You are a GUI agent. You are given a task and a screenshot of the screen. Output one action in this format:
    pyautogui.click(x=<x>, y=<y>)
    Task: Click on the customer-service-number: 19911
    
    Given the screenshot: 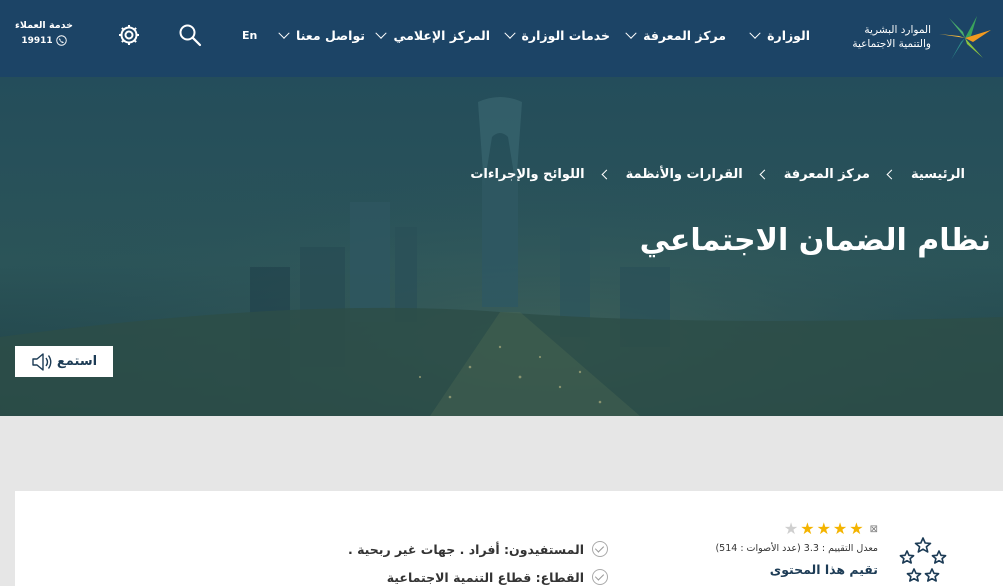 What is the action you would take?
    pyautogui.click(x=44, y=40)
    